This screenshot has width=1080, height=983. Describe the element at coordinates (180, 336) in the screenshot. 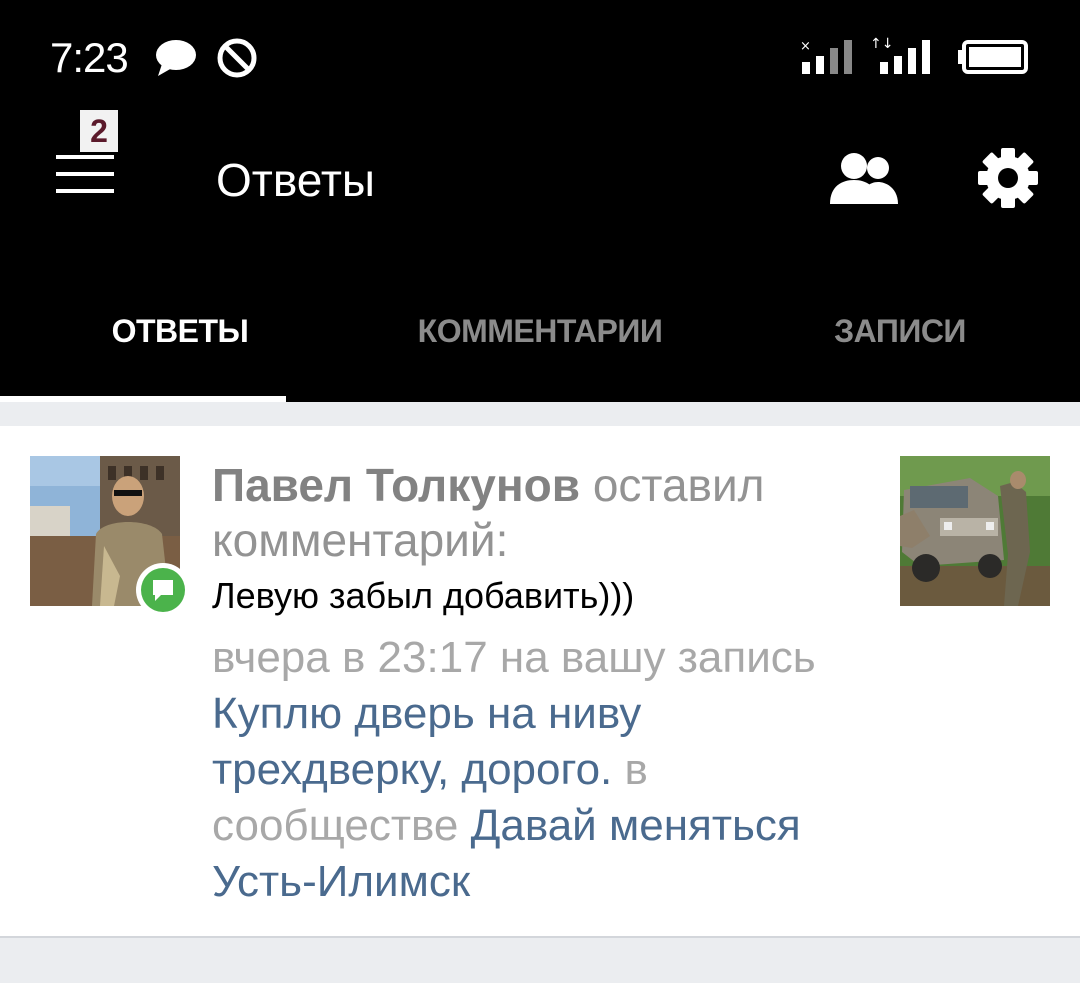

I see `tab-answers: ОТВЕТЫ` at that location.